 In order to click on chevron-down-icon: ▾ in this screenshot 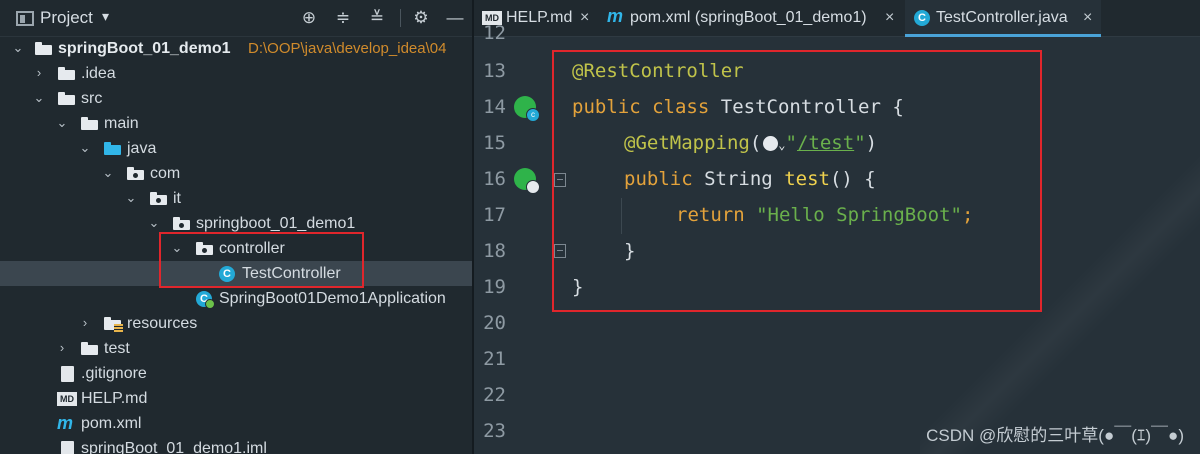, I will do `click(105, 16)`.